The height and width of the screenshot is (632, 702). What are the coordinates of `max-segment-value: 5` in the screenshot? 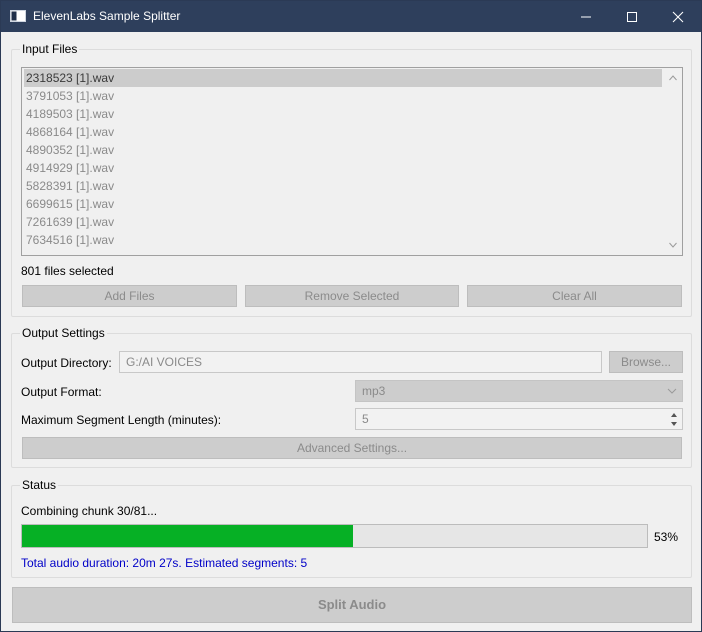 It's located at (365, 419).